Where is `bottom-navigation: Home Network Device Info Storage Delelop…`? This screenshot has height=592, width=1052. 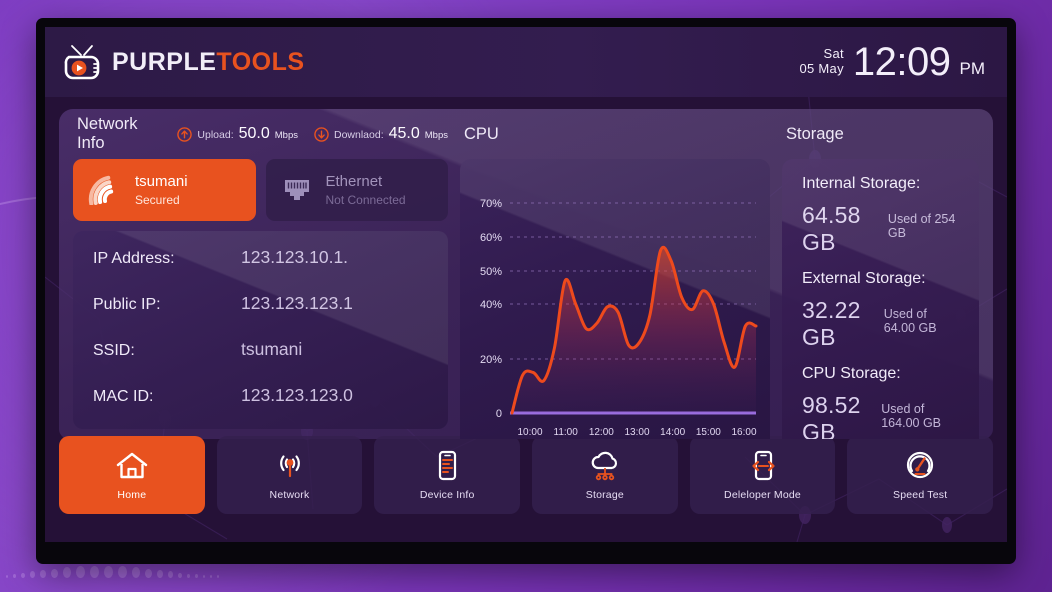
bottom-navigation: Home Network Device Info Storage Delelop… is located at coordinates (526, 475).